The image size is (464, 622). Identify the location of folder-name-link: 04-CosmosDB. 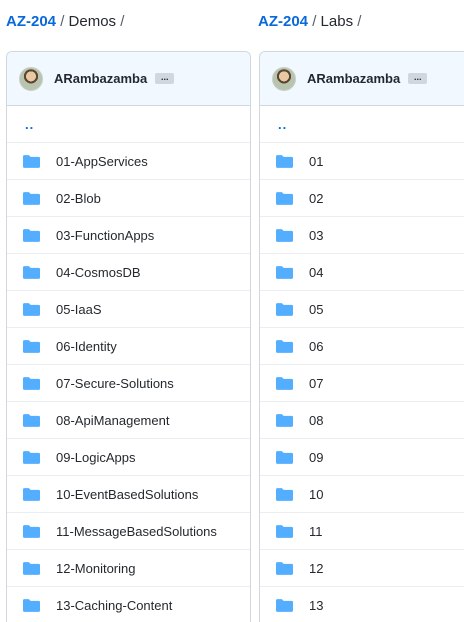
(98, 272).